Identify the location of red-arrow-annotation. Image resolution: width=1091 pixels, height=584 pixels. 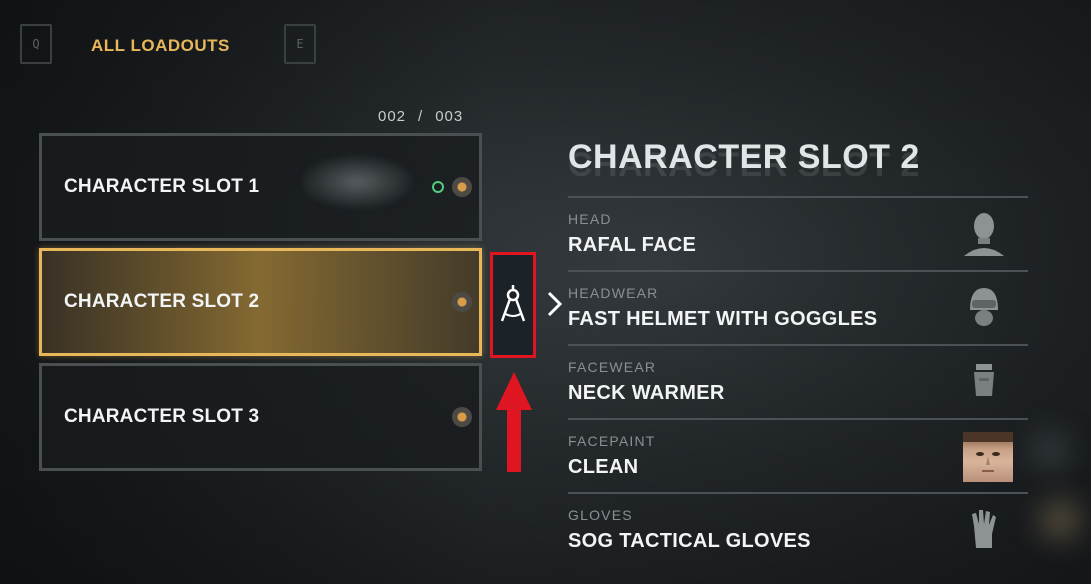
(514, 422).